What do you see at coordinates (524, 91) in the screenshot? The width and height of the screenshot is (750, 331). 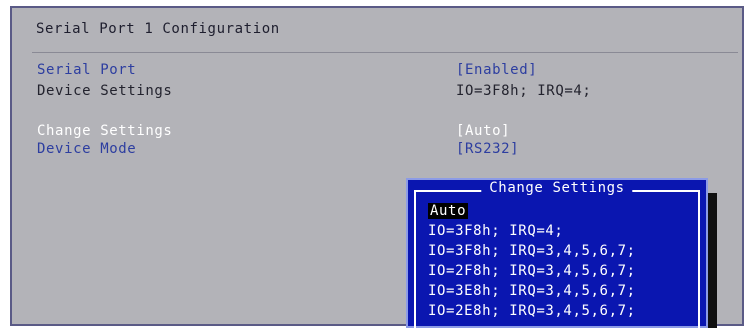 I see `device-settings-value: IO=3F8h; IRQ=4;` at bounding box center [524, 91].